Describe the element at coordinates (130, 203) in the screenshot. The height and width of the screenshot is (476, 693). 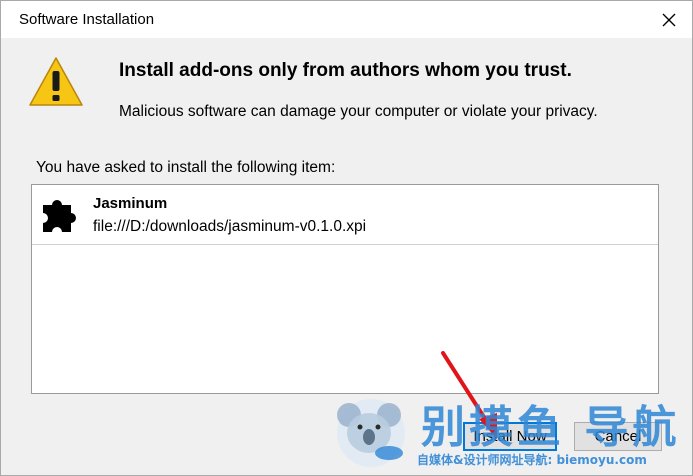
I see `addon-name: Jasminum` at that location.